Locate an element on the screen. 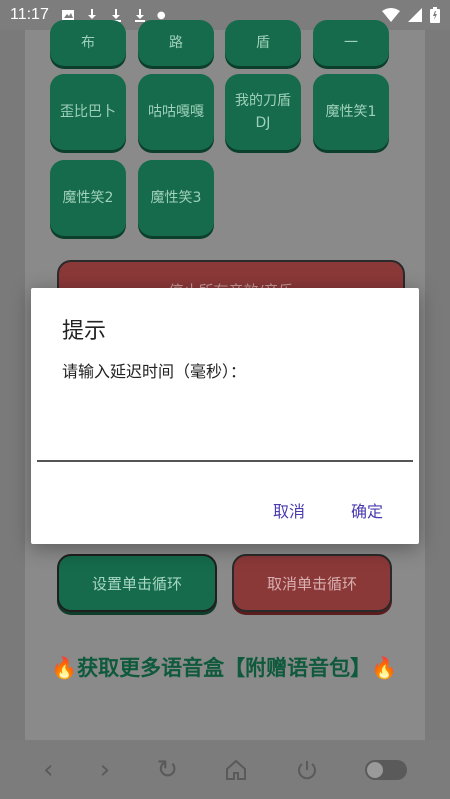 The width and height of the screenshot is (450, 799). forward-icon: › is located at coordinates (105, 770).